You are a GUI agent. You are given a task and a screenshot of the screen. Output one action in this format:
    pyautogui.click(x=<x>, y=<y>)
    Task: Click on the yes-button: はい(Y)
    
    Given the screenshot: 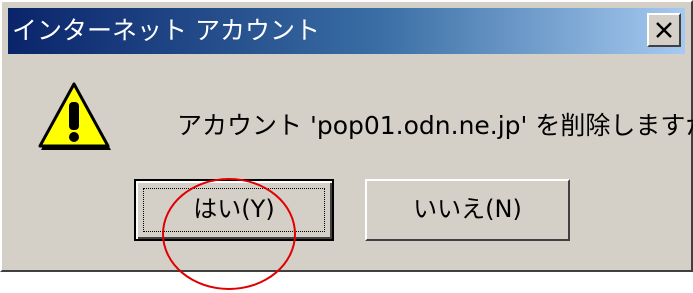 What is the action you would take?
    pyautogui.click(x=234, y=210)
    